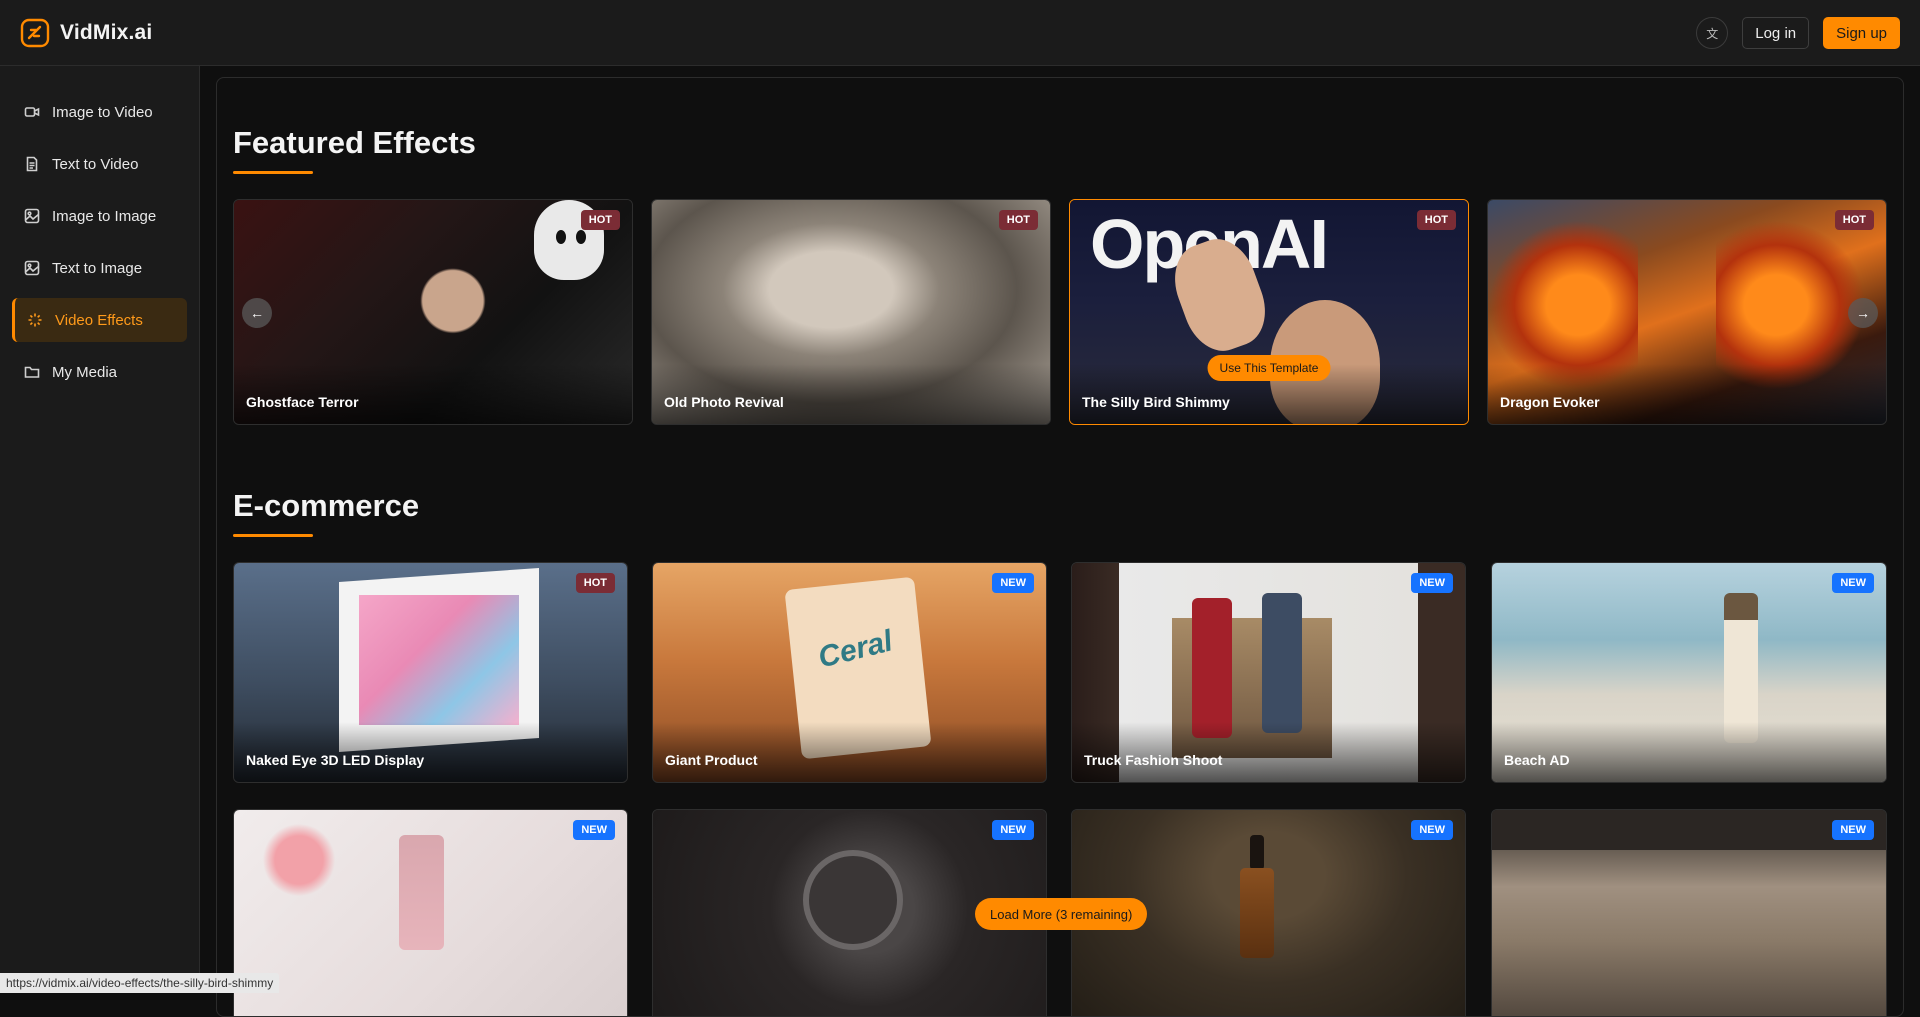 The height and width of the screenshot is (1017, 1920). I want to click on sidebar-item-text-to-video: Text to Video, so click(99, 164).